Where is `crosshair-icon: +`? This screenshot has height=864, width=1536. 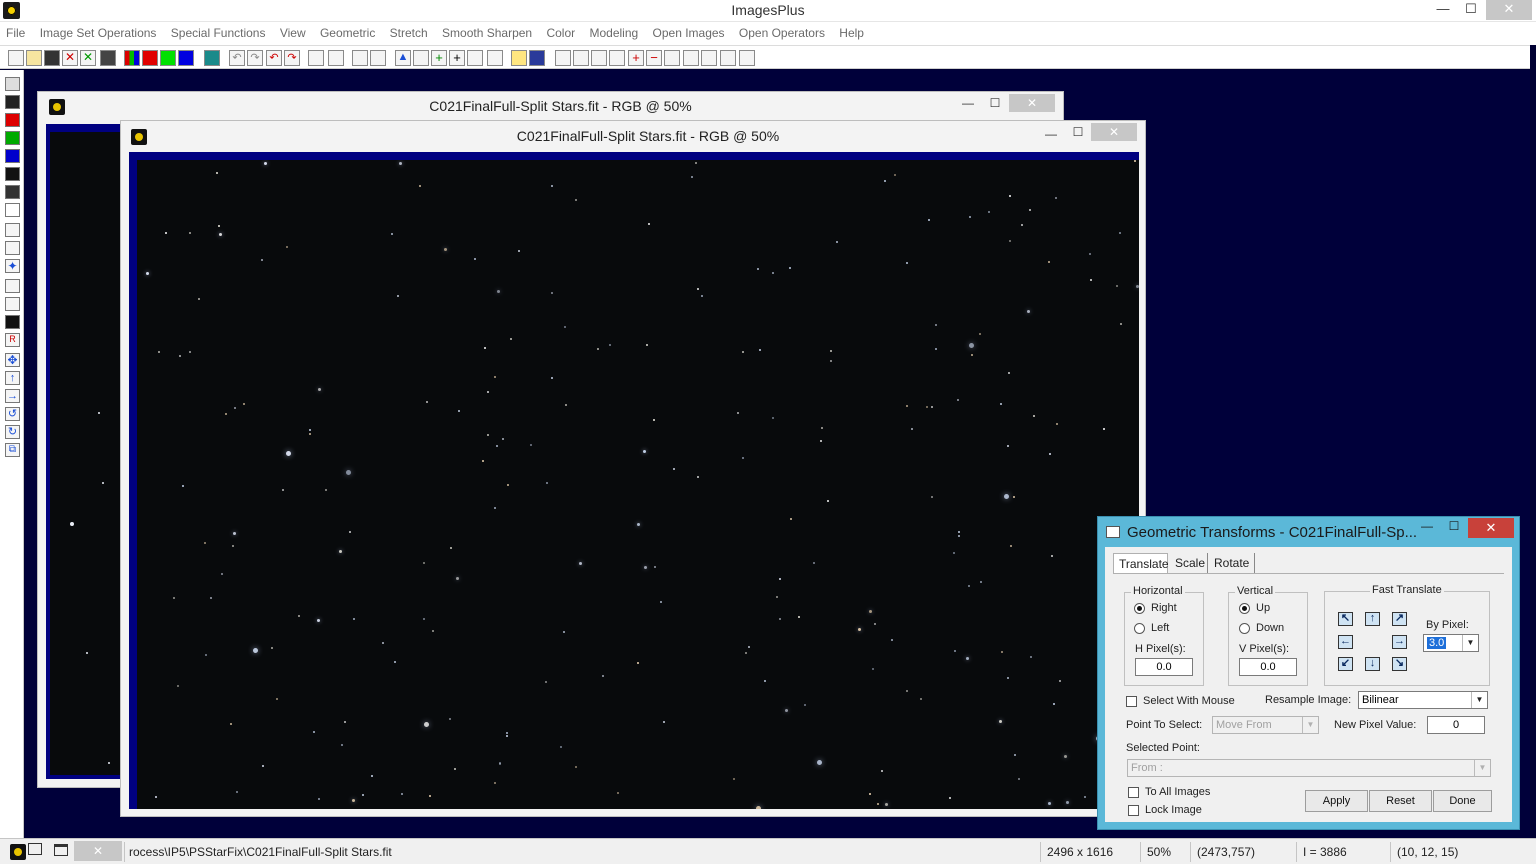
crosshair-icon: + is located at coordinates (457, 58).